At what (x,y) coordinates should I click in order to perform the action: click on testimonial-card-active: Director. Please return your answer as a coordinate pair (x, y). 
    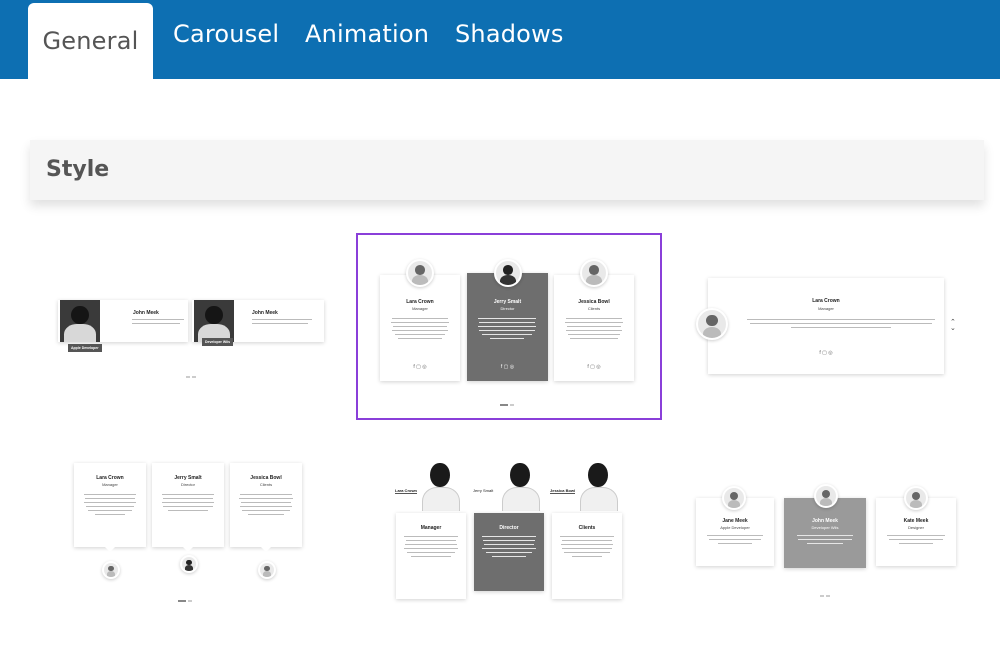
    Looking at the image, I should click on (509, 552).